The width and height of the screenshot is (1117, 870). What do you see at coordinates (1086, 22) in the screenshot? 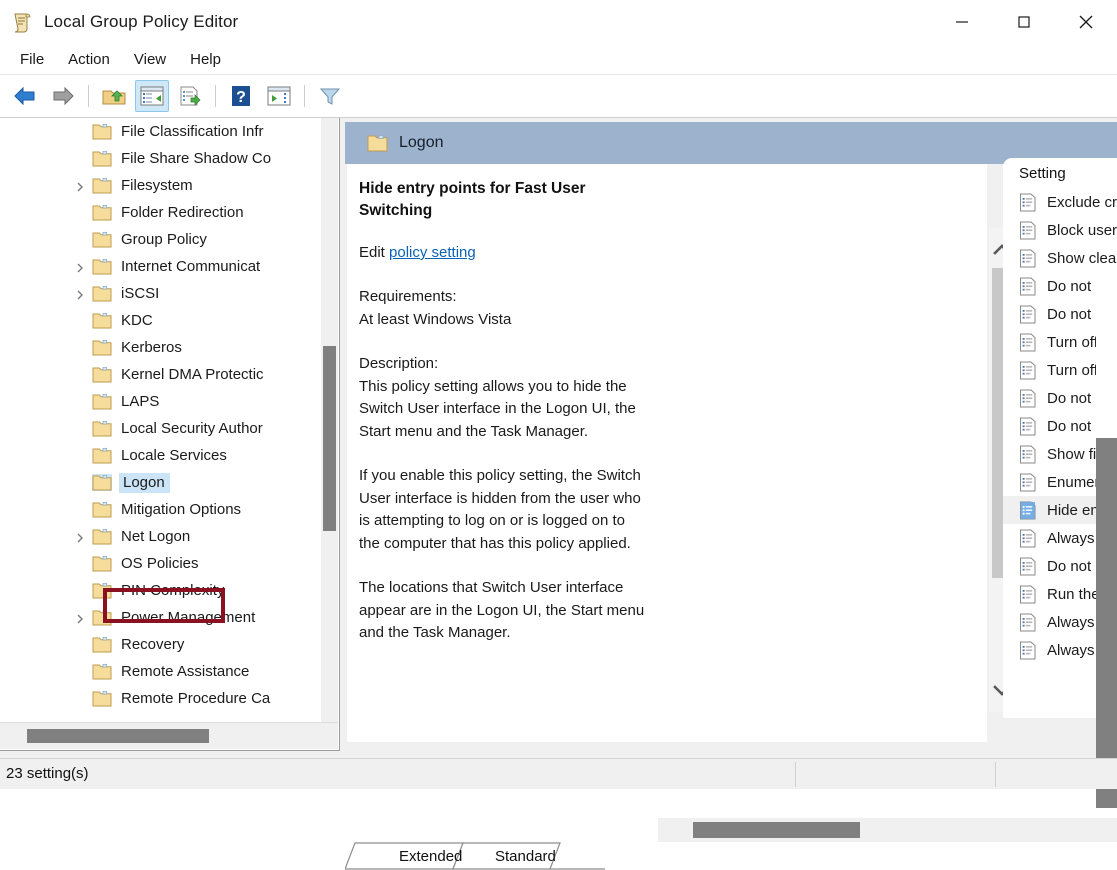
I see `close-button` at bounding box center [1086, 22].